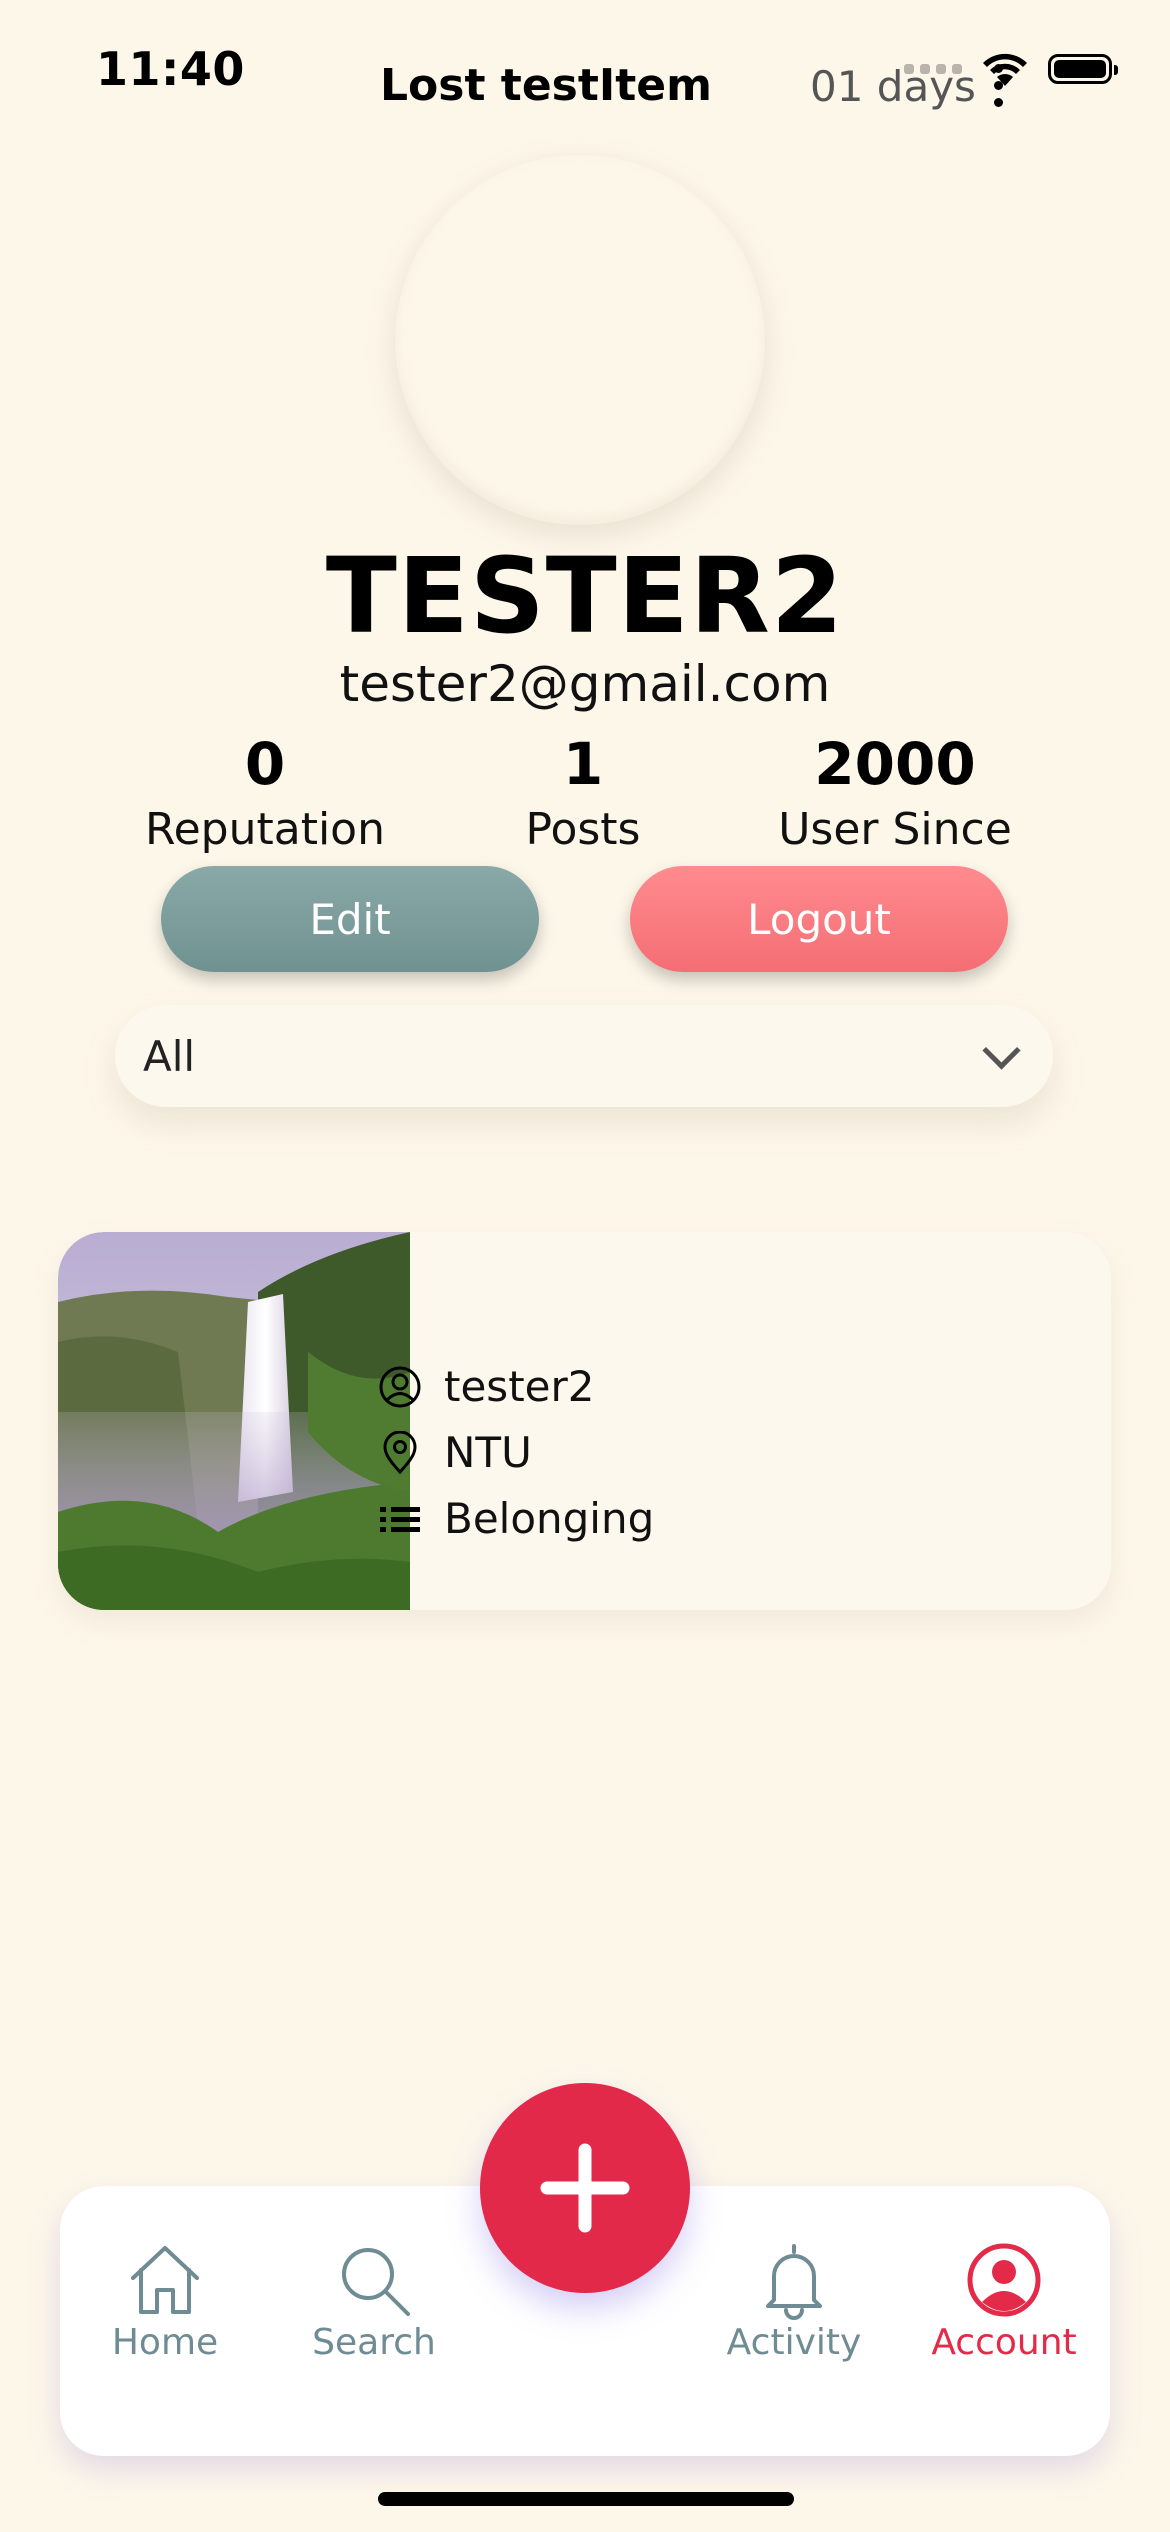 This screenshot has height=2532, width=1170. Describe the element at coordinates (400, 1519) in the screenshot. I see `list-icon` at that location.